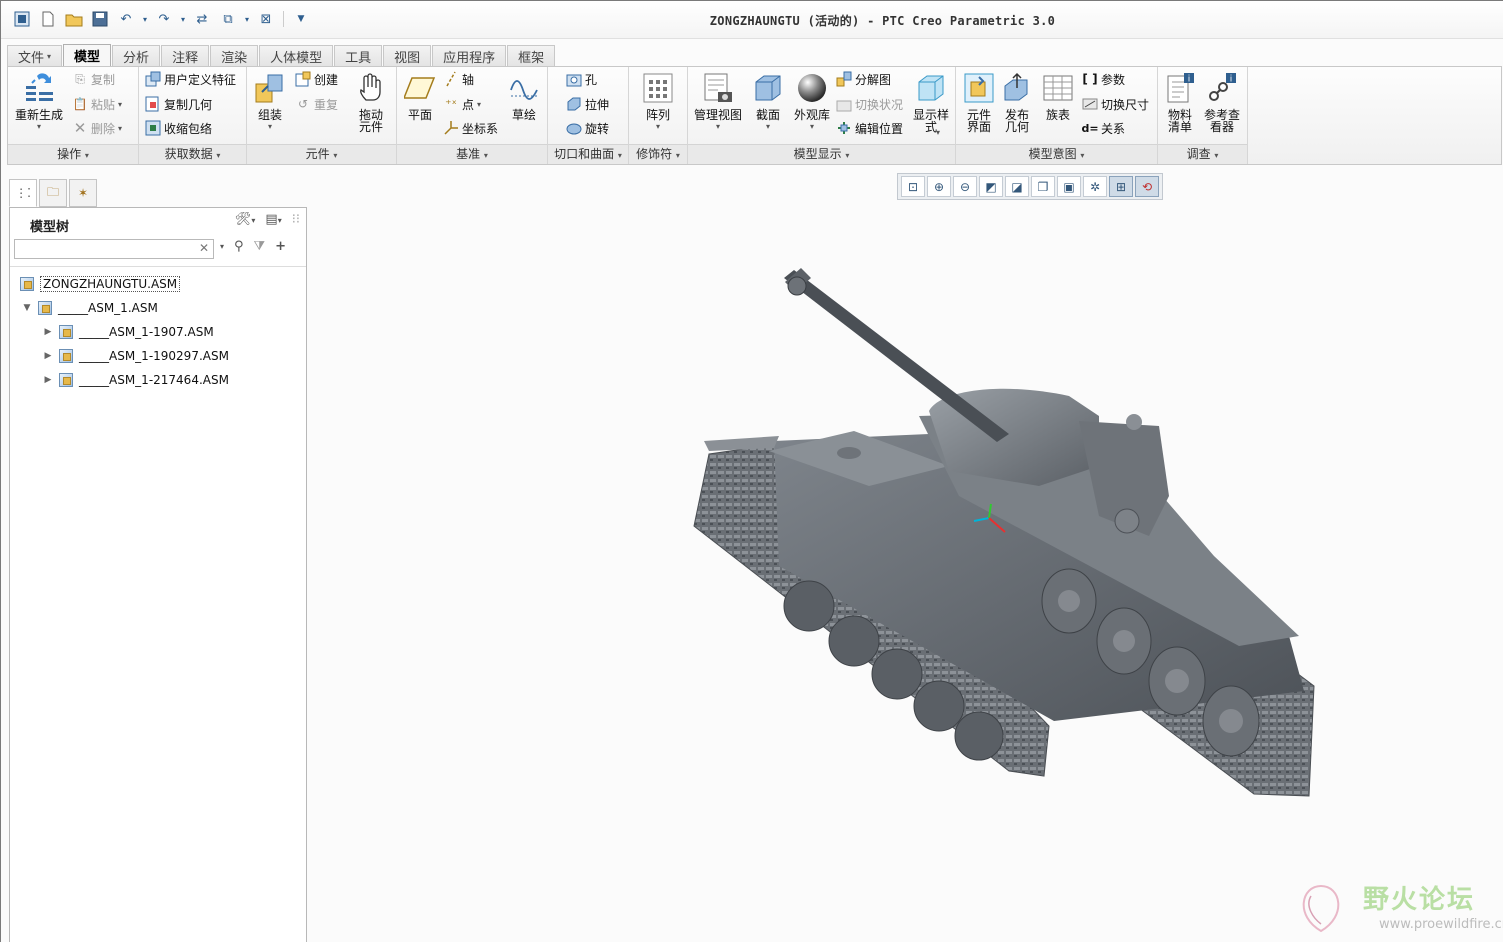 The image size is (1503, 942). What do you see at coordinates (979, 88) in the screenshot?
I see `component-interface-icon` at bounding box center [979, 88].